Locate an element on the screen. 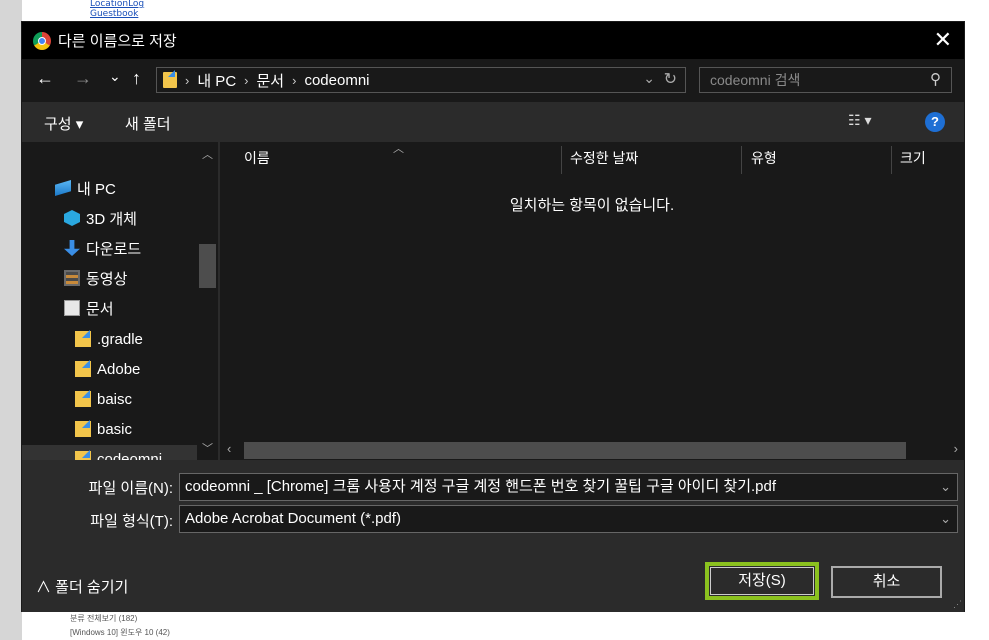 The image size is (989, 640). refresh-icon: ↻ is located at coordinates (670, 79).